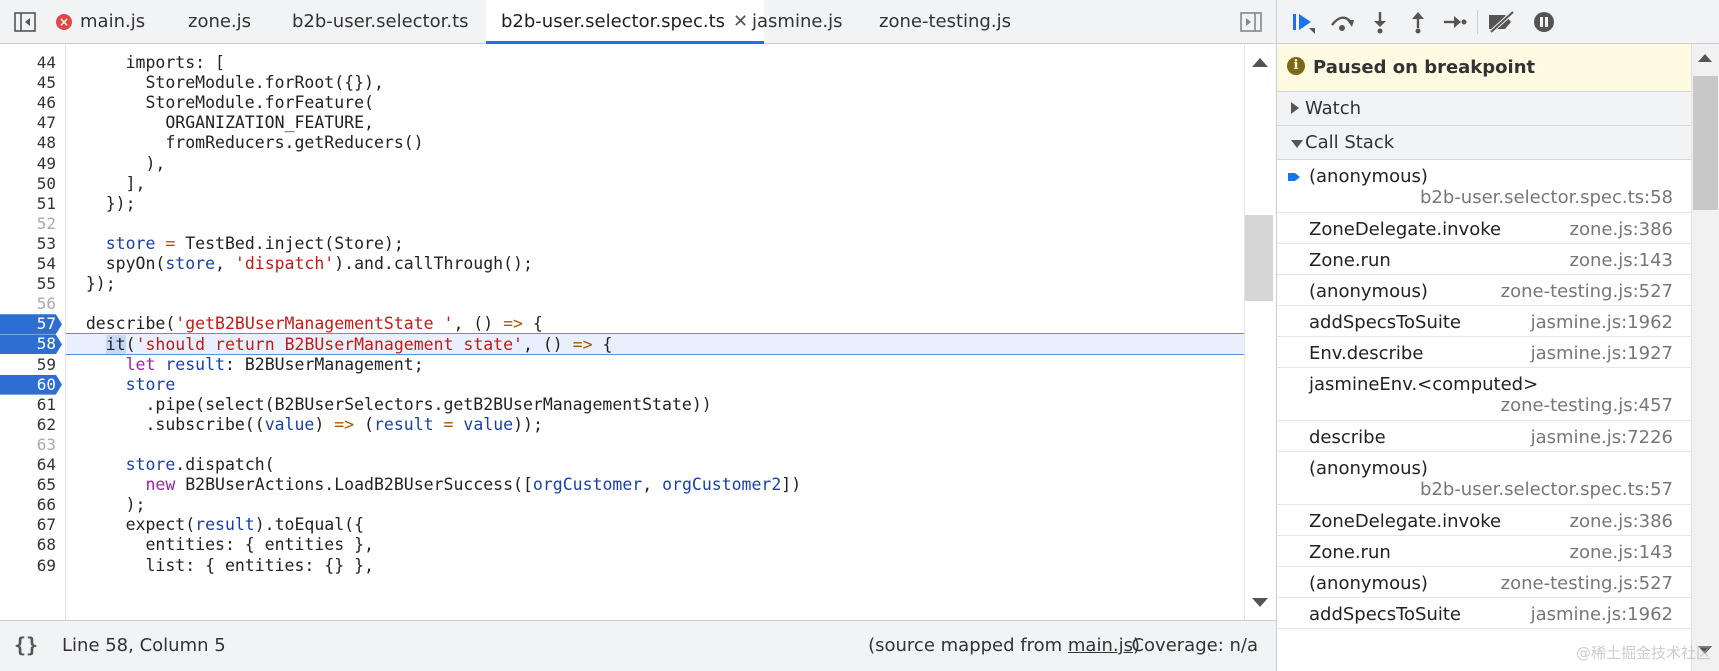 The image size is (1719, 671). Describe the element at coordinates (31, 264) in the screenshot. I see `line-number: 54` at that location.